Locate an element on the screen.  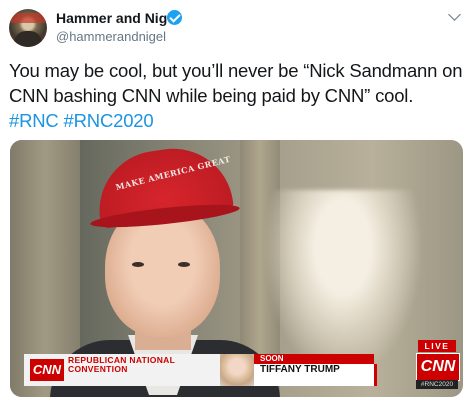
user-handle: @hammerandnigel is located at coordinates (111, 36).